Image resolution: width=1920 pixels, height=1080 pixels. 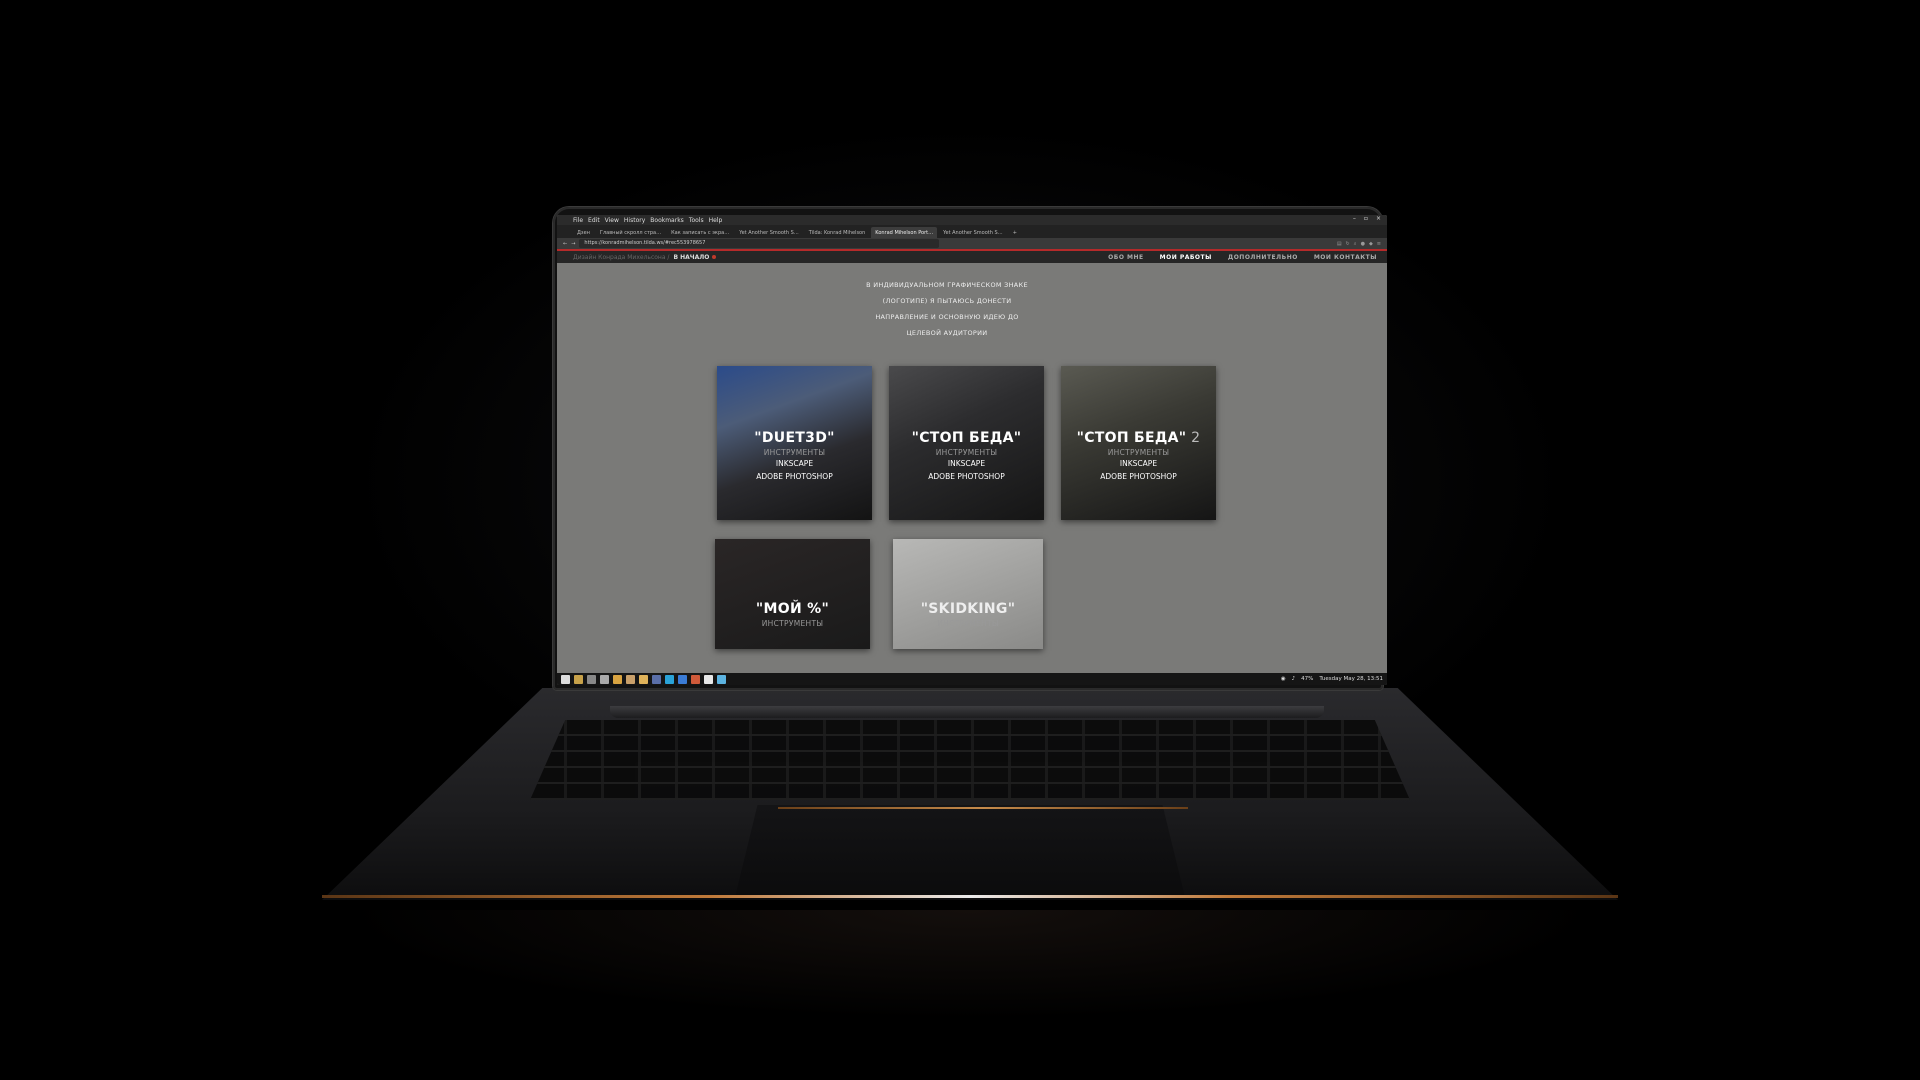 What do you see at coordinates (1125, 257) in the screenshot?
I see `nav-about: ОБО МНЕ` at bounding box center [1125, 257].